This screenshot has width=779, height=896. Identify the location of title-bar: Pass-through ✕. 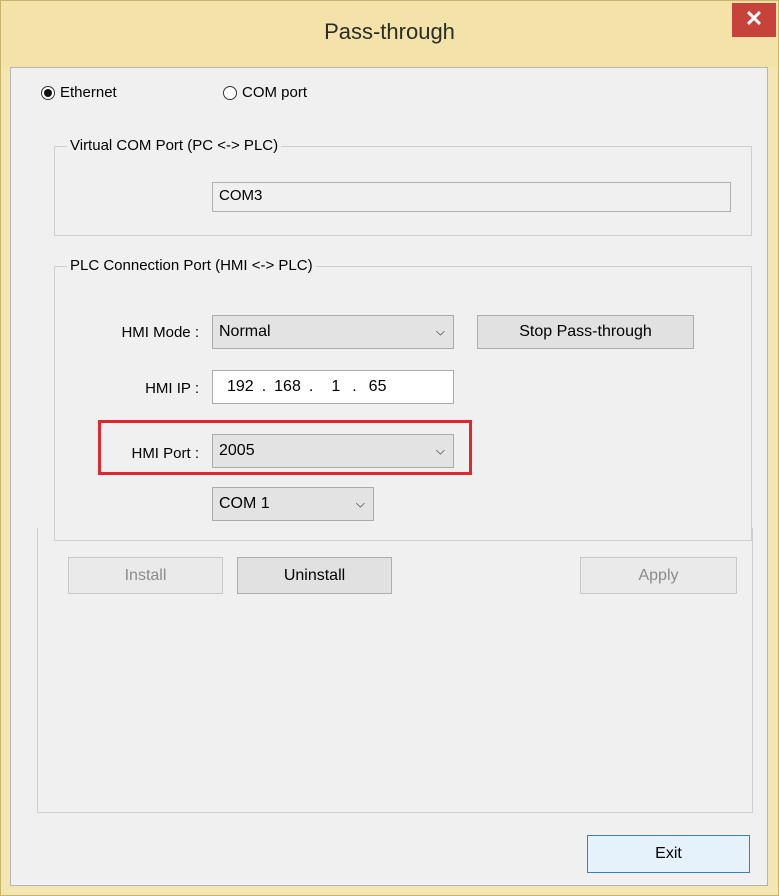
(389, 34).